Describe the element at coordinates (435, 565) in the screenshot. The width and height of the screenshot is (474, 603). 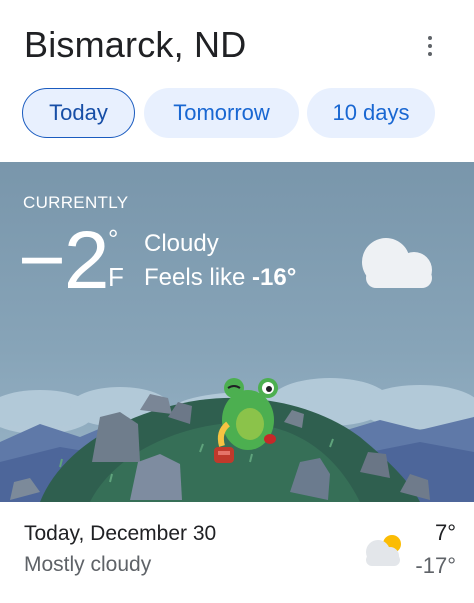
I see `low-temperature: -17°` at that location.